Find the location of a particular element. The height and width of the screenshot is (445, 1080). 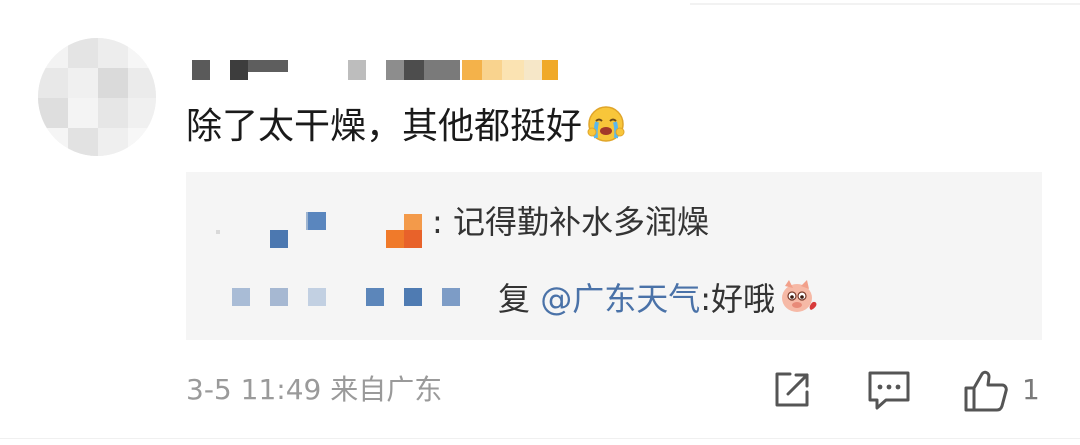

top-divider is located at coordinates (885, 4).